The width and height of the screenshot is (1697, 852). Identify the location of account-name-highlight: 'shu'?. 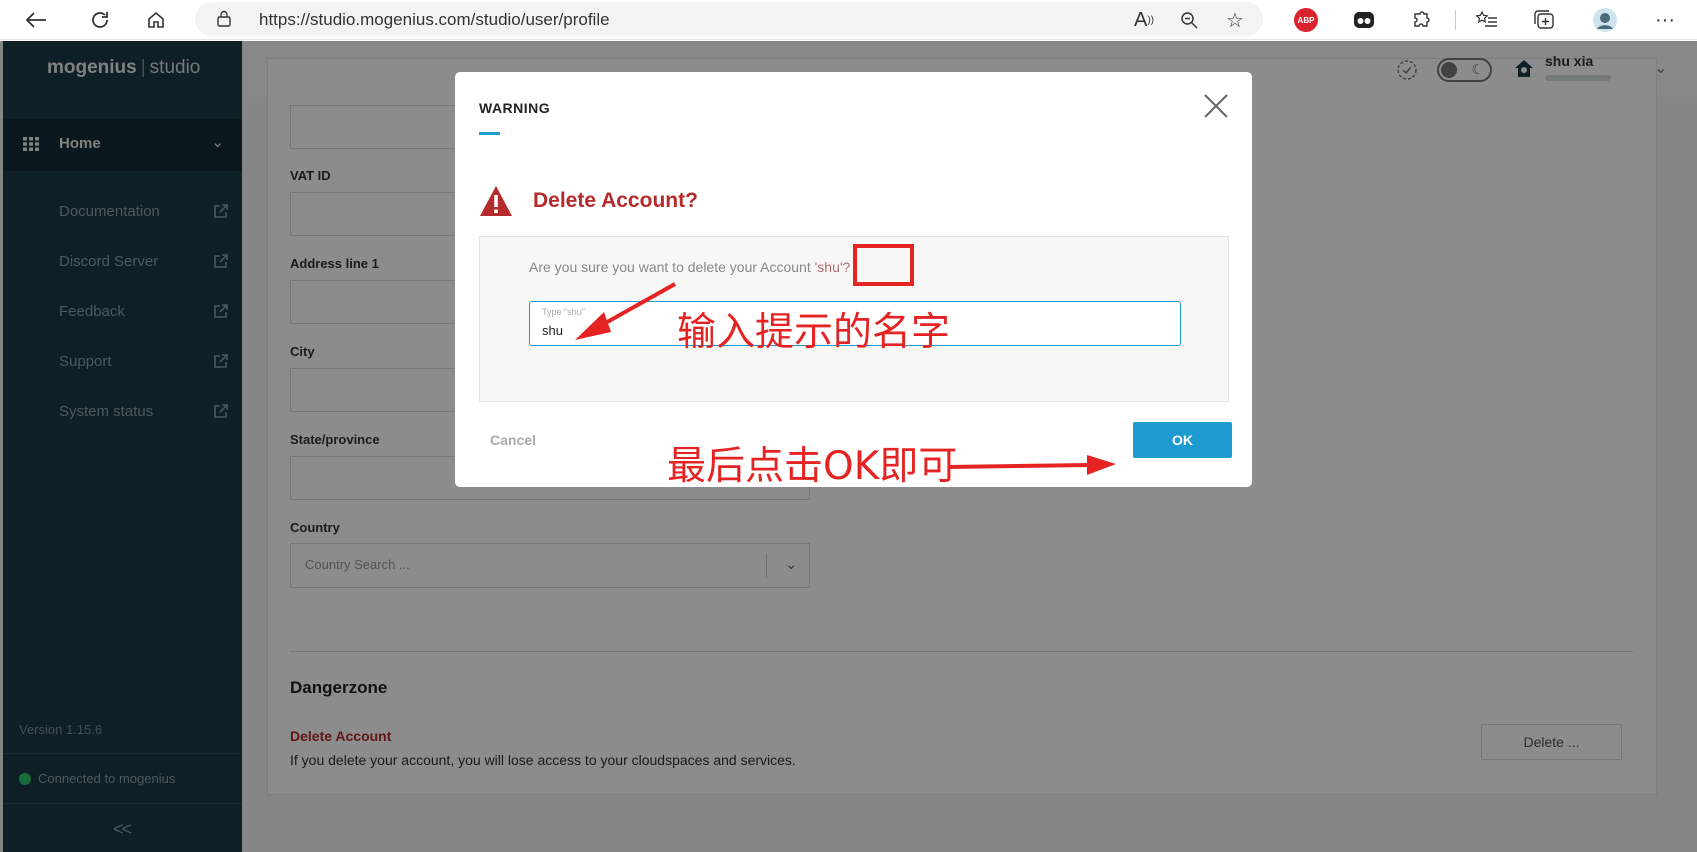
(832, 267).